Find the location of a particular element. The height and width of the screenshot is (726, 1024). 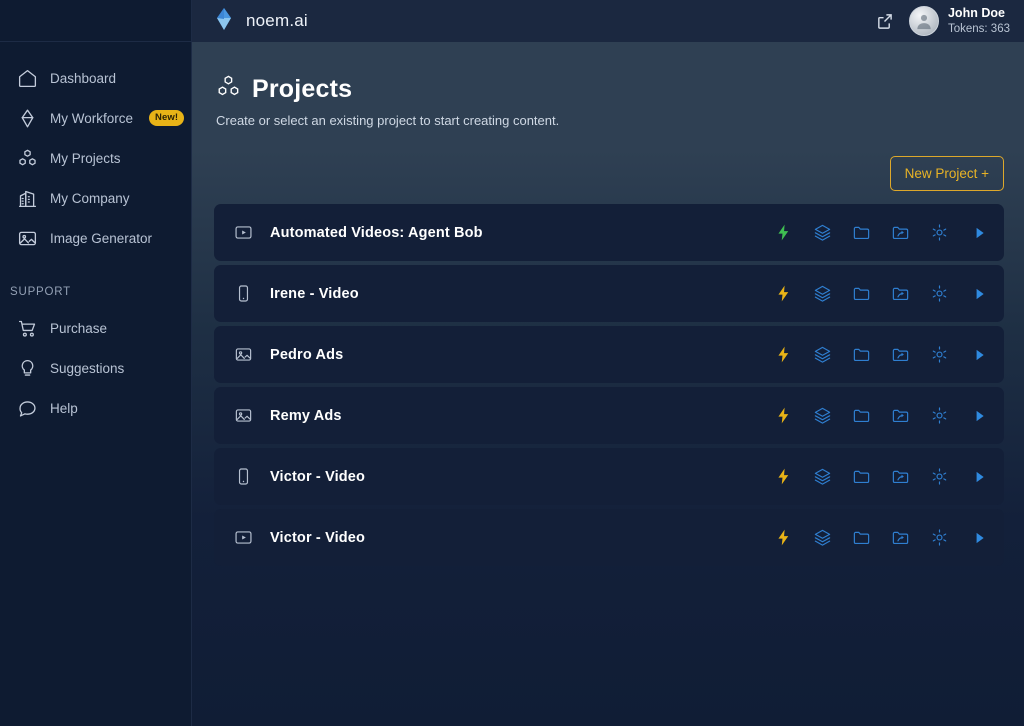

project-title: Irene - Video is located at coordinates (314, 293).